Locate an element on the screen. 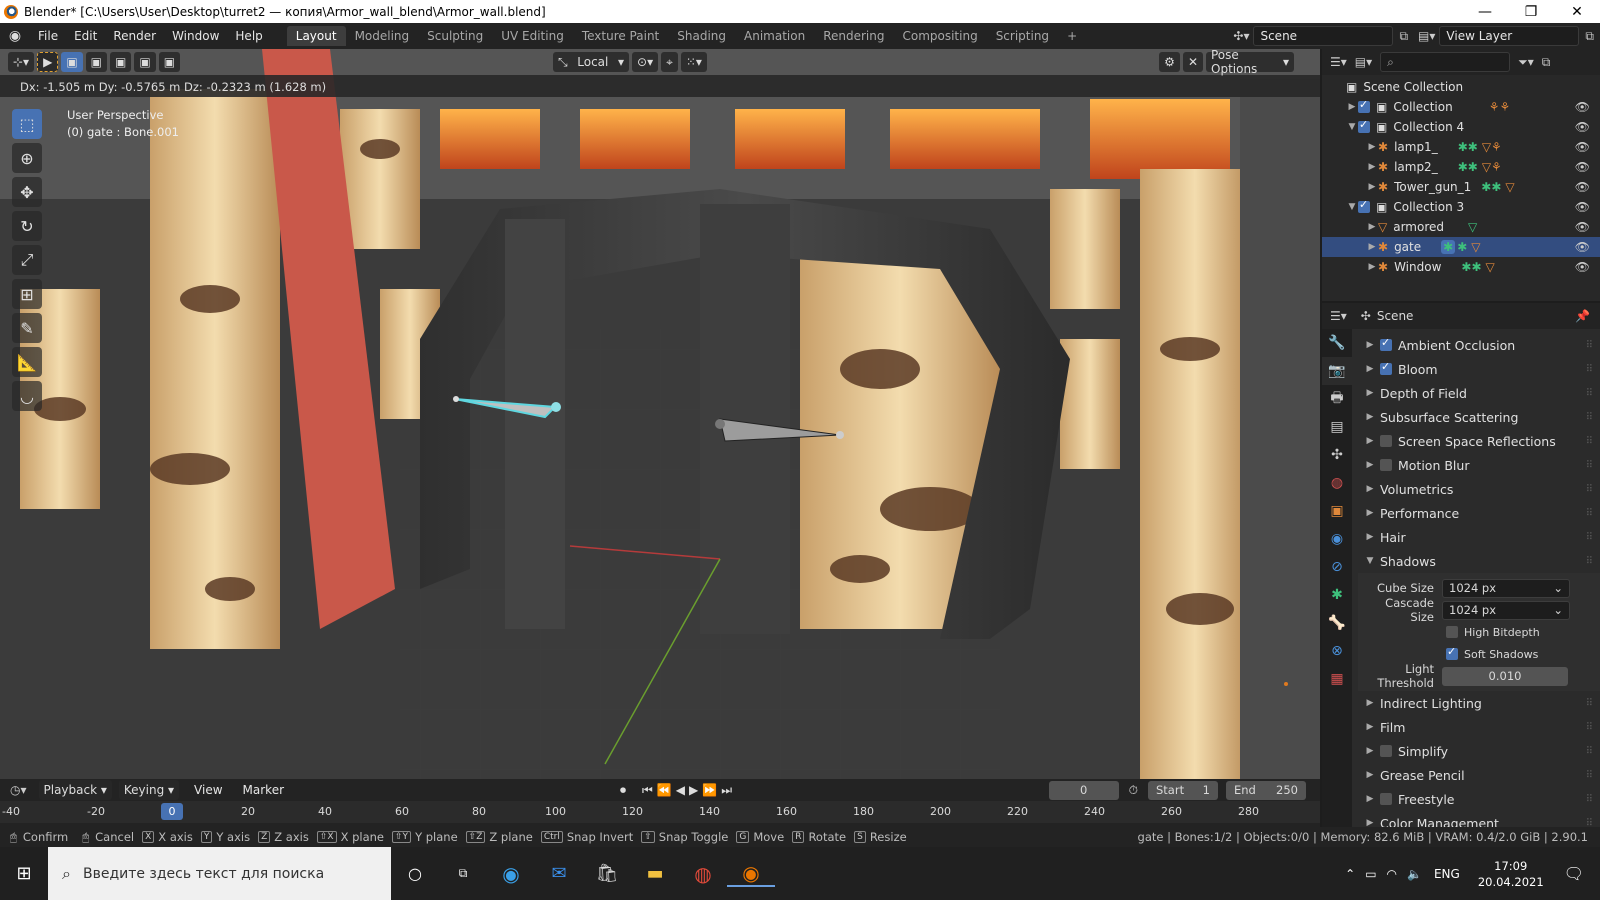 This screenshot has width=1600, height=900. minimize-button: — is located at coordinates (1485, 12).